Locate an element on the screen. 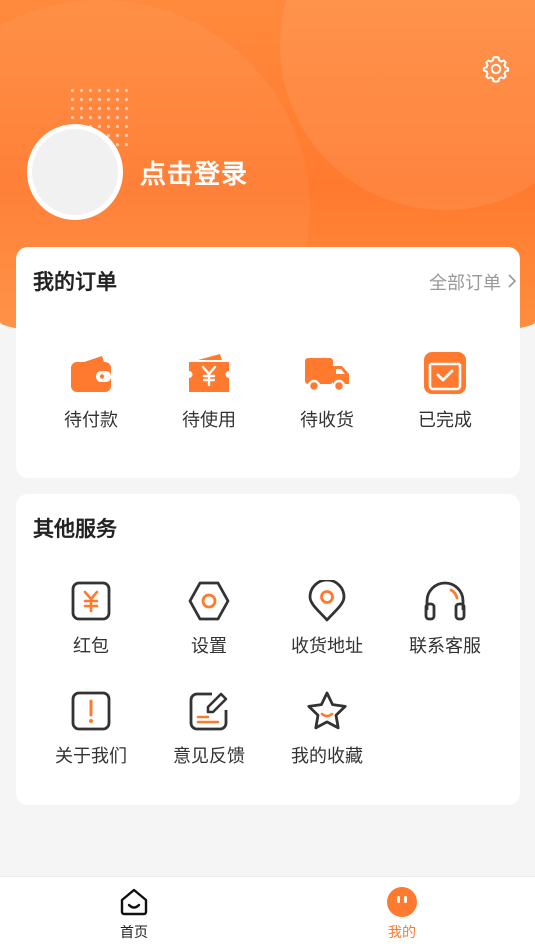  all-orders-link: 全部订单 is located at coordinates (473, 282).